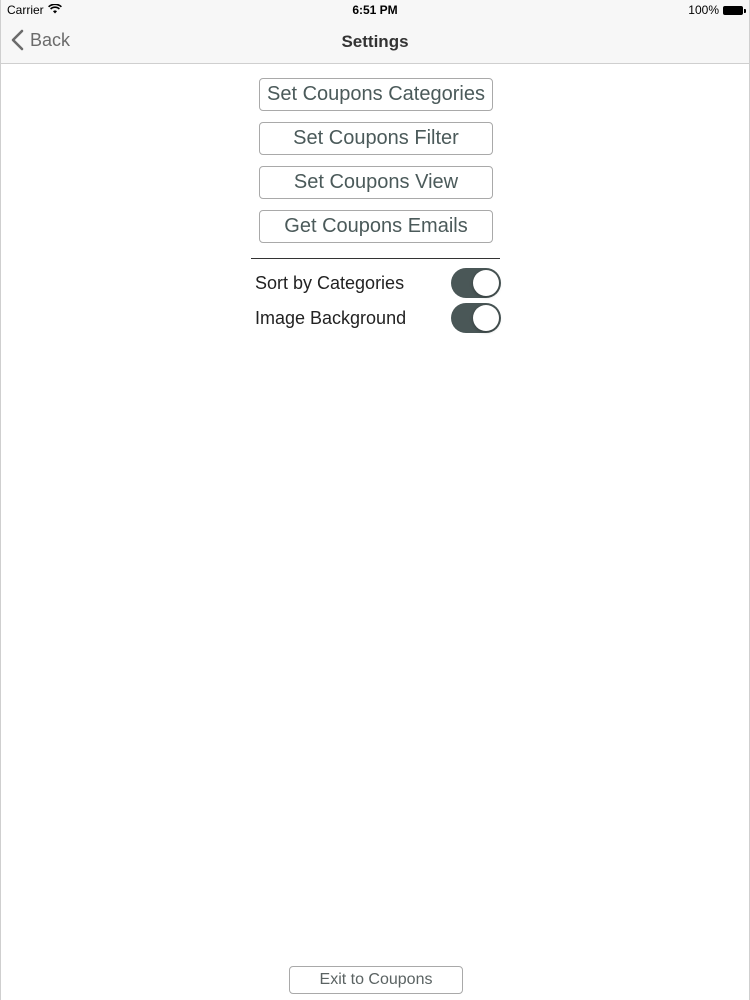 The height and width of the screenshot is (1000, 750). What do you see at coordinates (734, 10) in the screenshot?
I see `battery-icon` at bounding box center [734, 10].